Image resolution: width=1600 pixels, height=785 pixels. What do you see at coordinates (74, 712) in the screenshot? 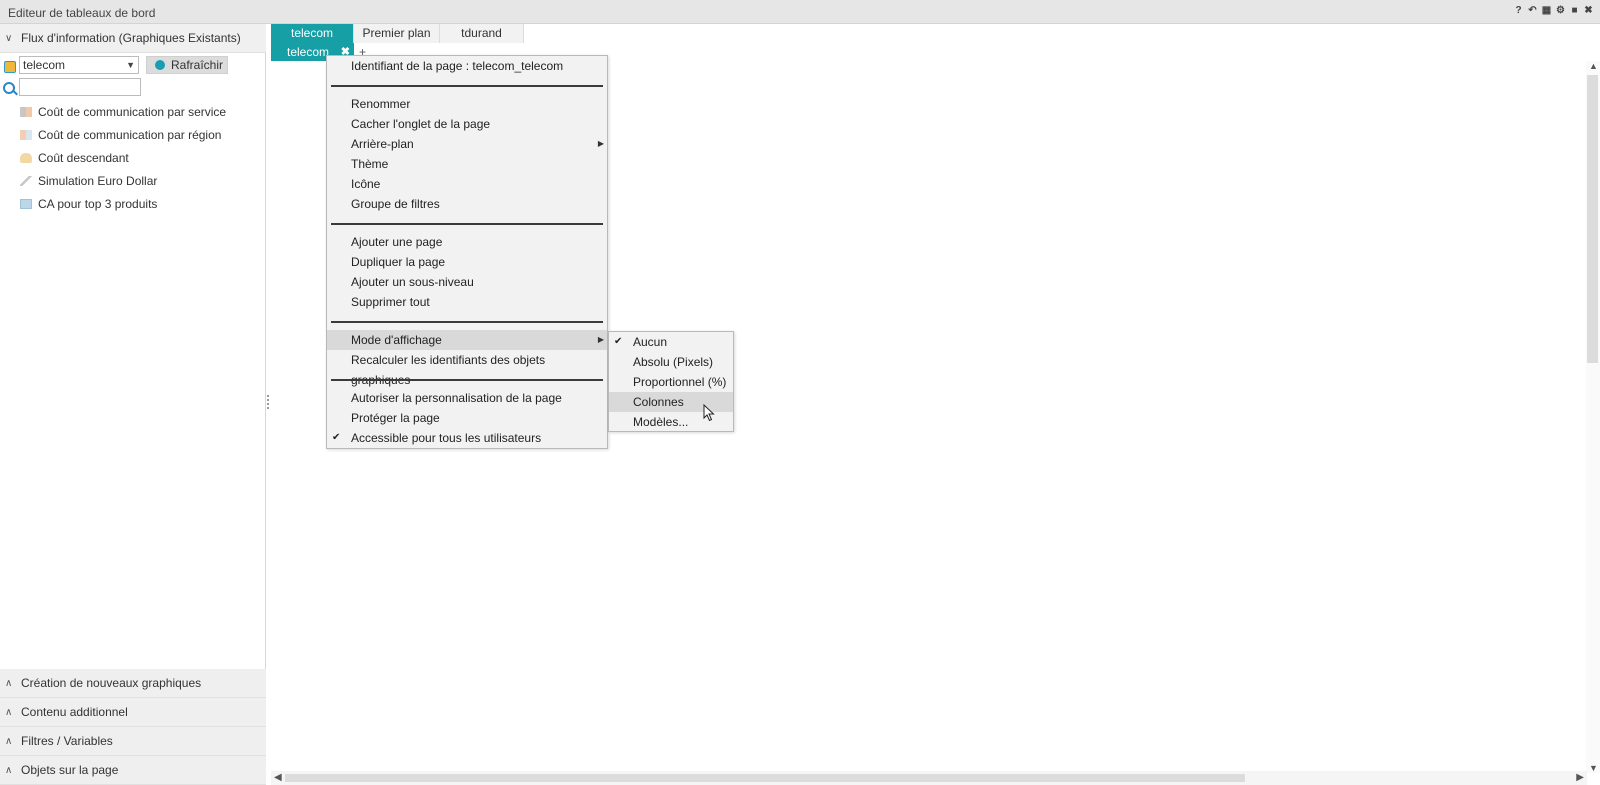
I see `section-label: Contenu additionnel` at bounding box center [74, 712].